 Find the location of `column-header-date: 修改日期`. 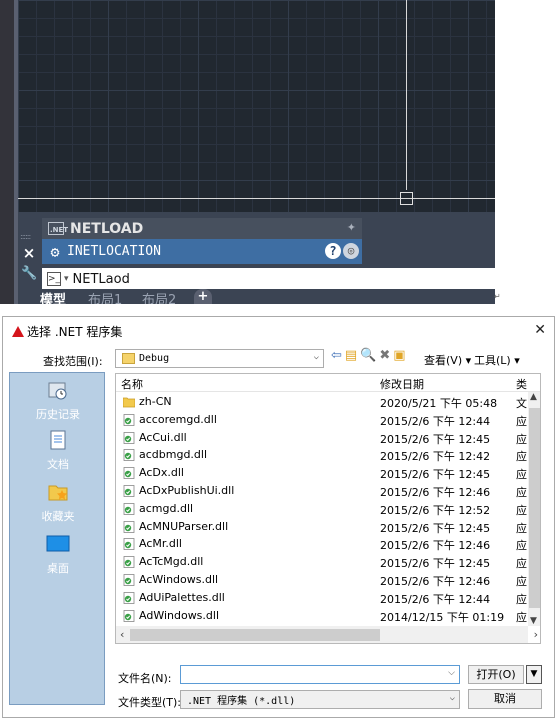

column-header-date: 修改日期 is located at coordinates (402, 384).